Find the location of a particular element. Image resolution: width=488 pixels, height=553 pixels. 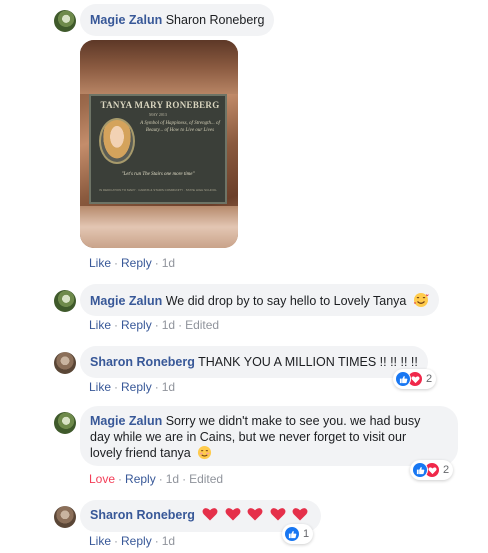

smiling-face-icon is located at coordinates (204, 454).